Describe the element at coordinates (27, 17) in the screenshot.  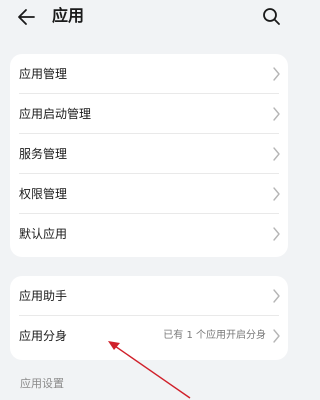
I see `arrow-left-icon` at that location.